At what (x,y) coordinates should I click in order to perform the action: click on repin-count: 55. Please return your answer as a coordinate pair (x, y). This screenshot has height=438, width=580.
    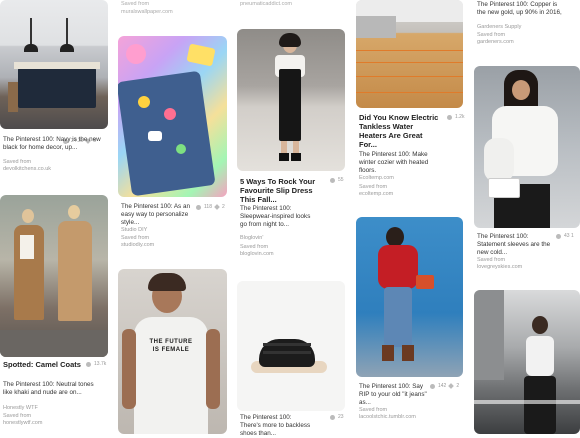
    Looking at the image, I should click on (341, 180).